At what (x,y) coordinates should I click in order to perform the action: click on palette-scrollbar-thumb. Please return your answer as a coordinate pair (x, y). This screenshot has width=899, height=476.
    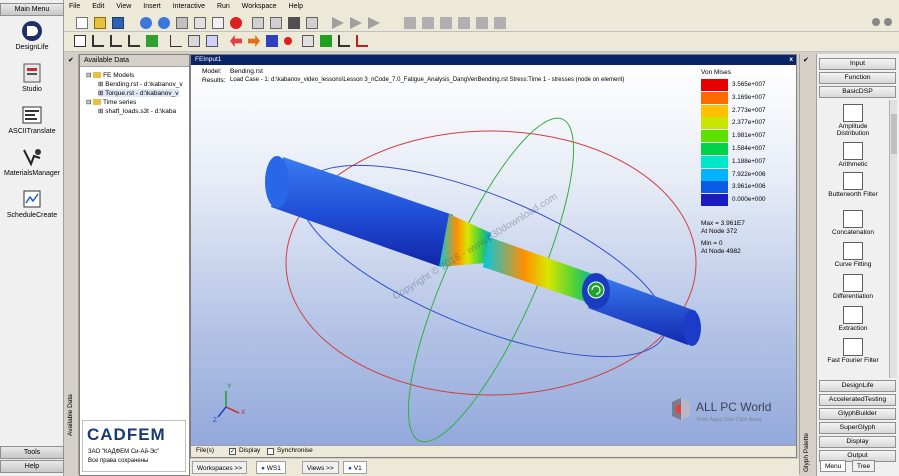
    Looking at the image, I should click on (894, 134).